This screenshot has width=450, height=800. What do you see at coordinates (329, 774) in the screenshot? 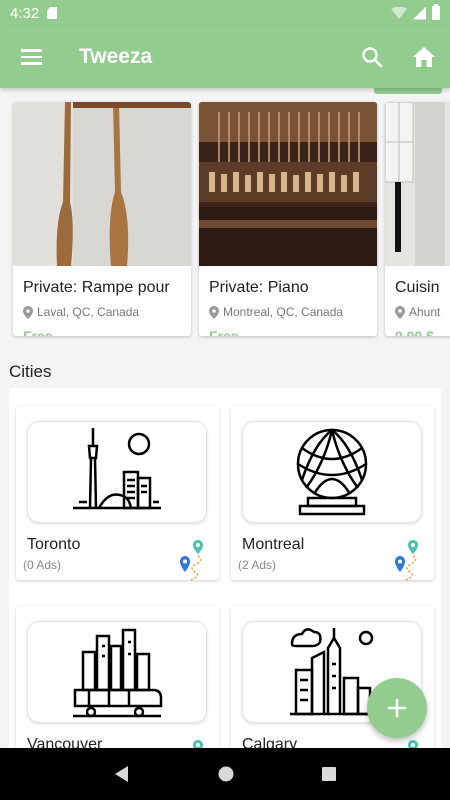
I see `recents-icon` at bounding box center [329, 774].